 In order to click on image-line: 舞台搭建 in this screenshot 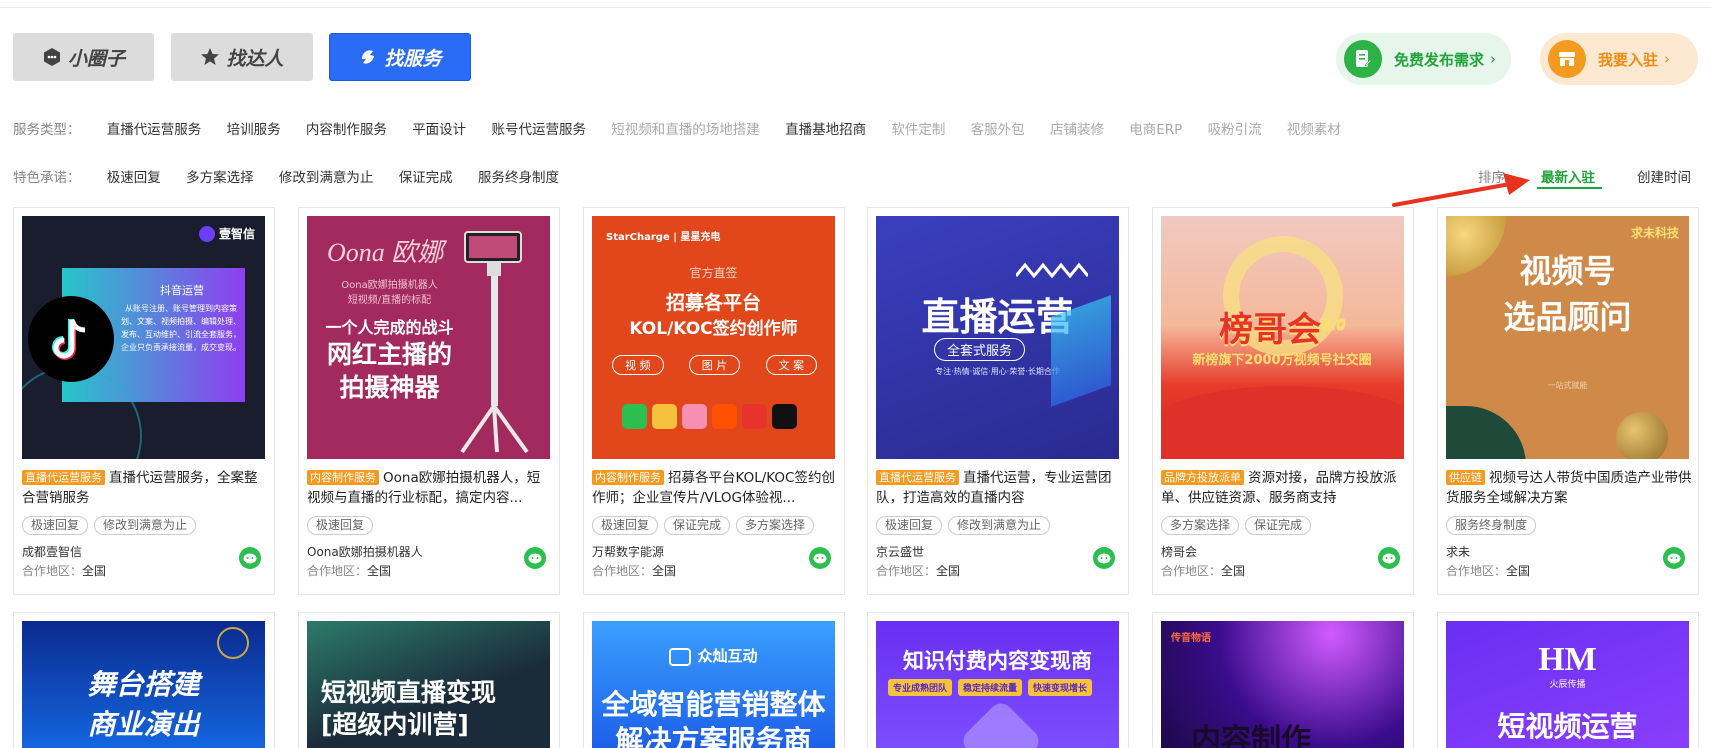, I will do `click(143, 684)`.